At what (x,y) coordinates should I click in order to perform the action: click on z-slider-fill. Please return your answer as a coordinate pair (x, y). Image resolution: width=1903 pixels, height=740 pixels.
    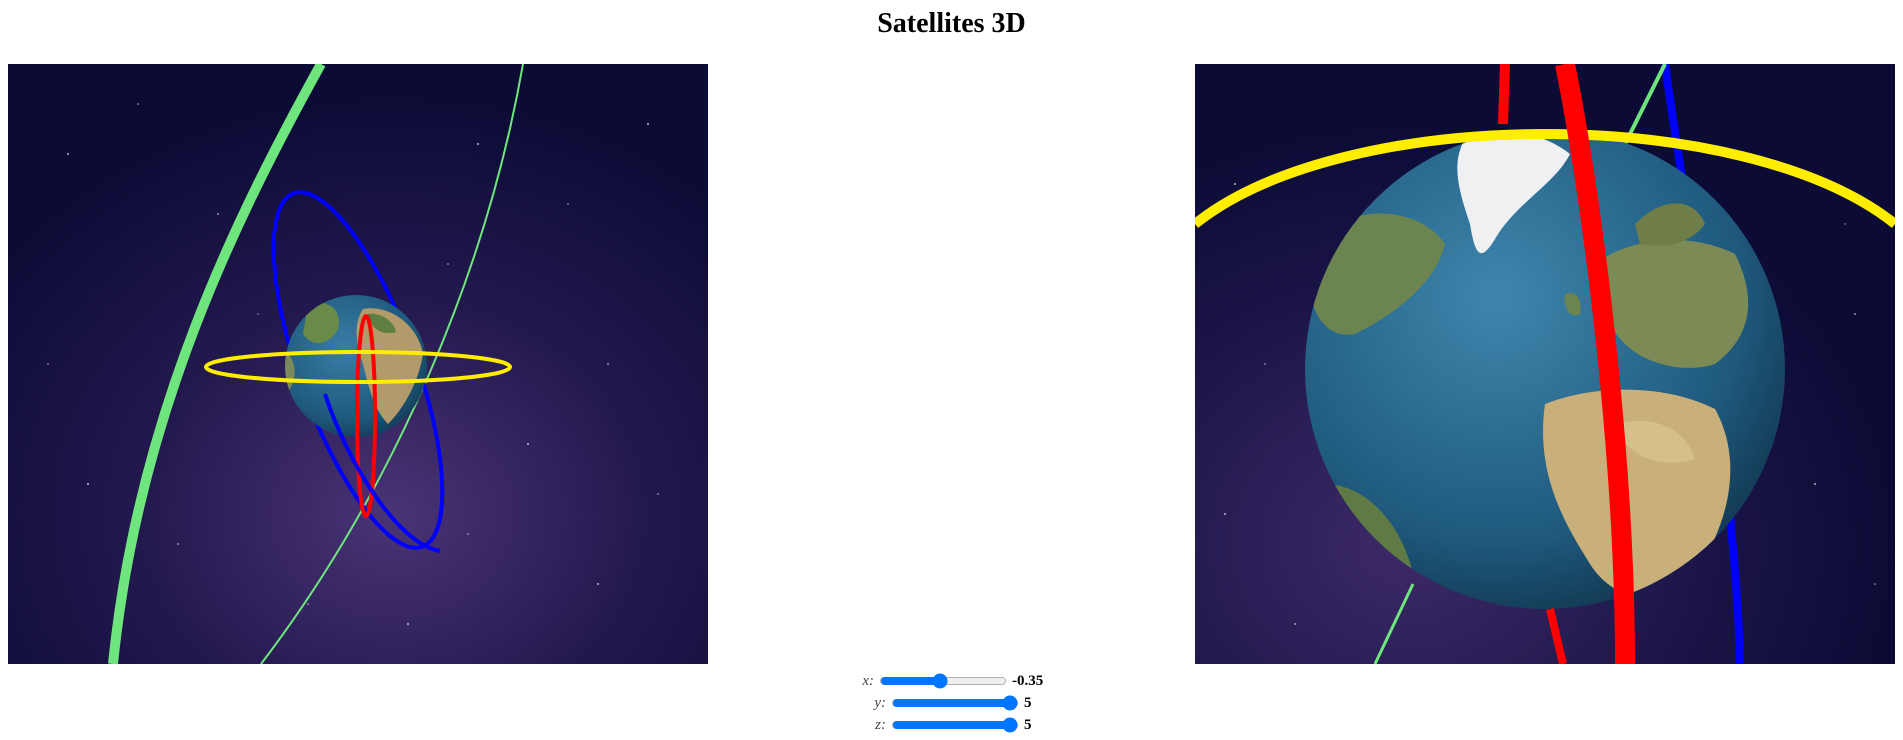
    Looking at the image, I should click on (951, 725).